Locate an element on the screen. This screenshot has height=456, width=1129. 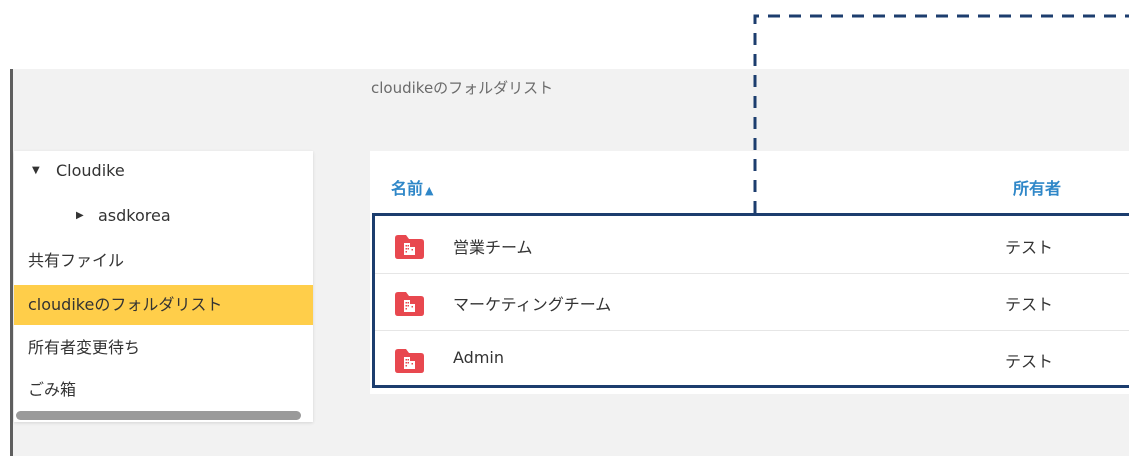
horizontal-scrollbar is located at coordinates (158, 415).